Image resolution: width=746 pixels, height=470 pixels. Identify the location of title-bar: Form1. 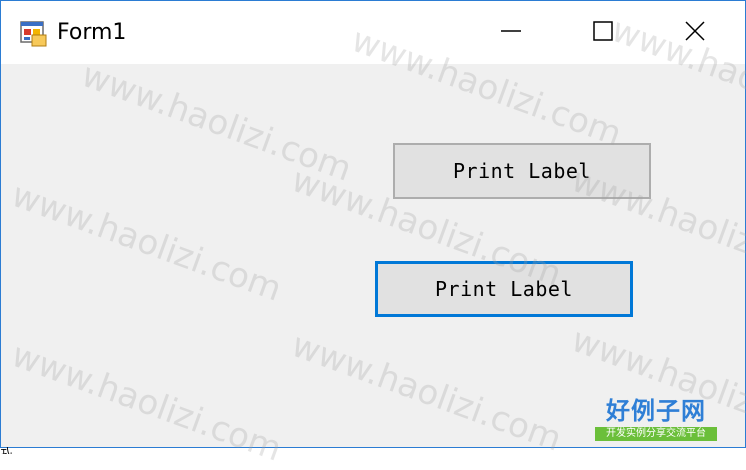
(373, 32).